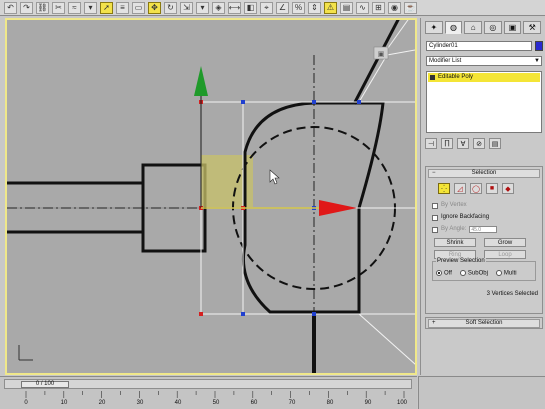 Image resolution: width=545 pixels, height=409 pixels. What do you see at coordinates (208, 400) in the screenshot?
I see `timeline-ruler: 0 10 20 30 40 50 60 70 80 90 100` at bounding box center [208, 400].